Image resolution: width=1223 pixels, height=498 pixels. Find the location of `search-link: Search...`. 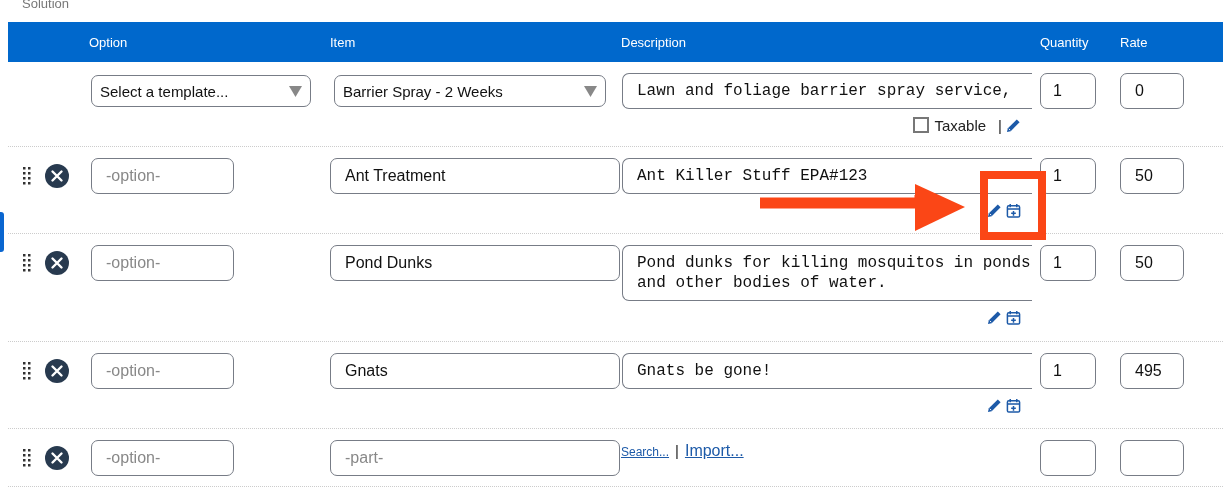

search-link: Search... is located at coordinates (645, 452).